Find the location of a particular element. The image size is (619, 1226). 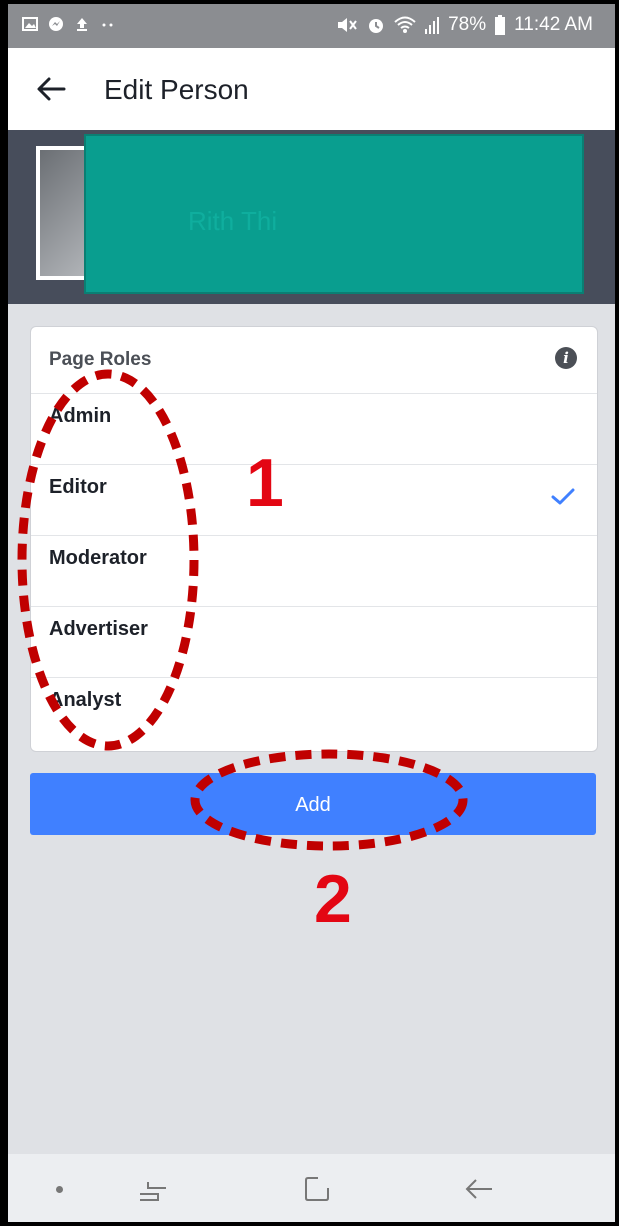

page-title: Edit Person is located at coordinates (176, 89).